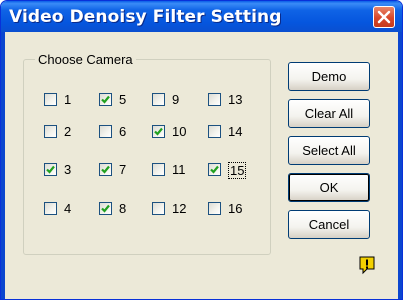 The image size is (403, 300). Describe the element at coordinates (179, 169) in the screenshot. I see `camera-label-11: 11` at that location.